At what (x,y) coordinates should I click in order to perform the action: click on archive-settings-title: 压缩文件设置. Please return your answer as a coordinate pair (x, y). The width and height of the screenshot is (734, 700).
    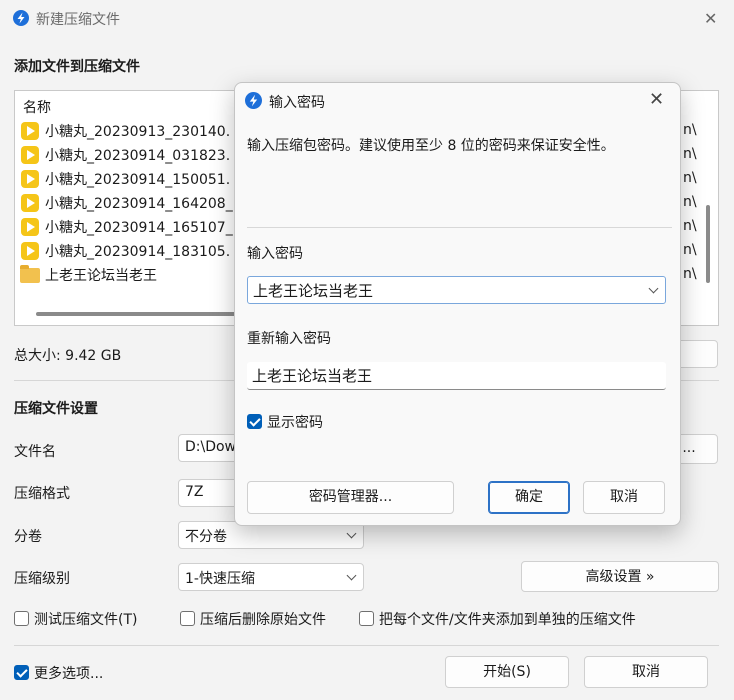
    Looking at the image, I should click on (56, 409).